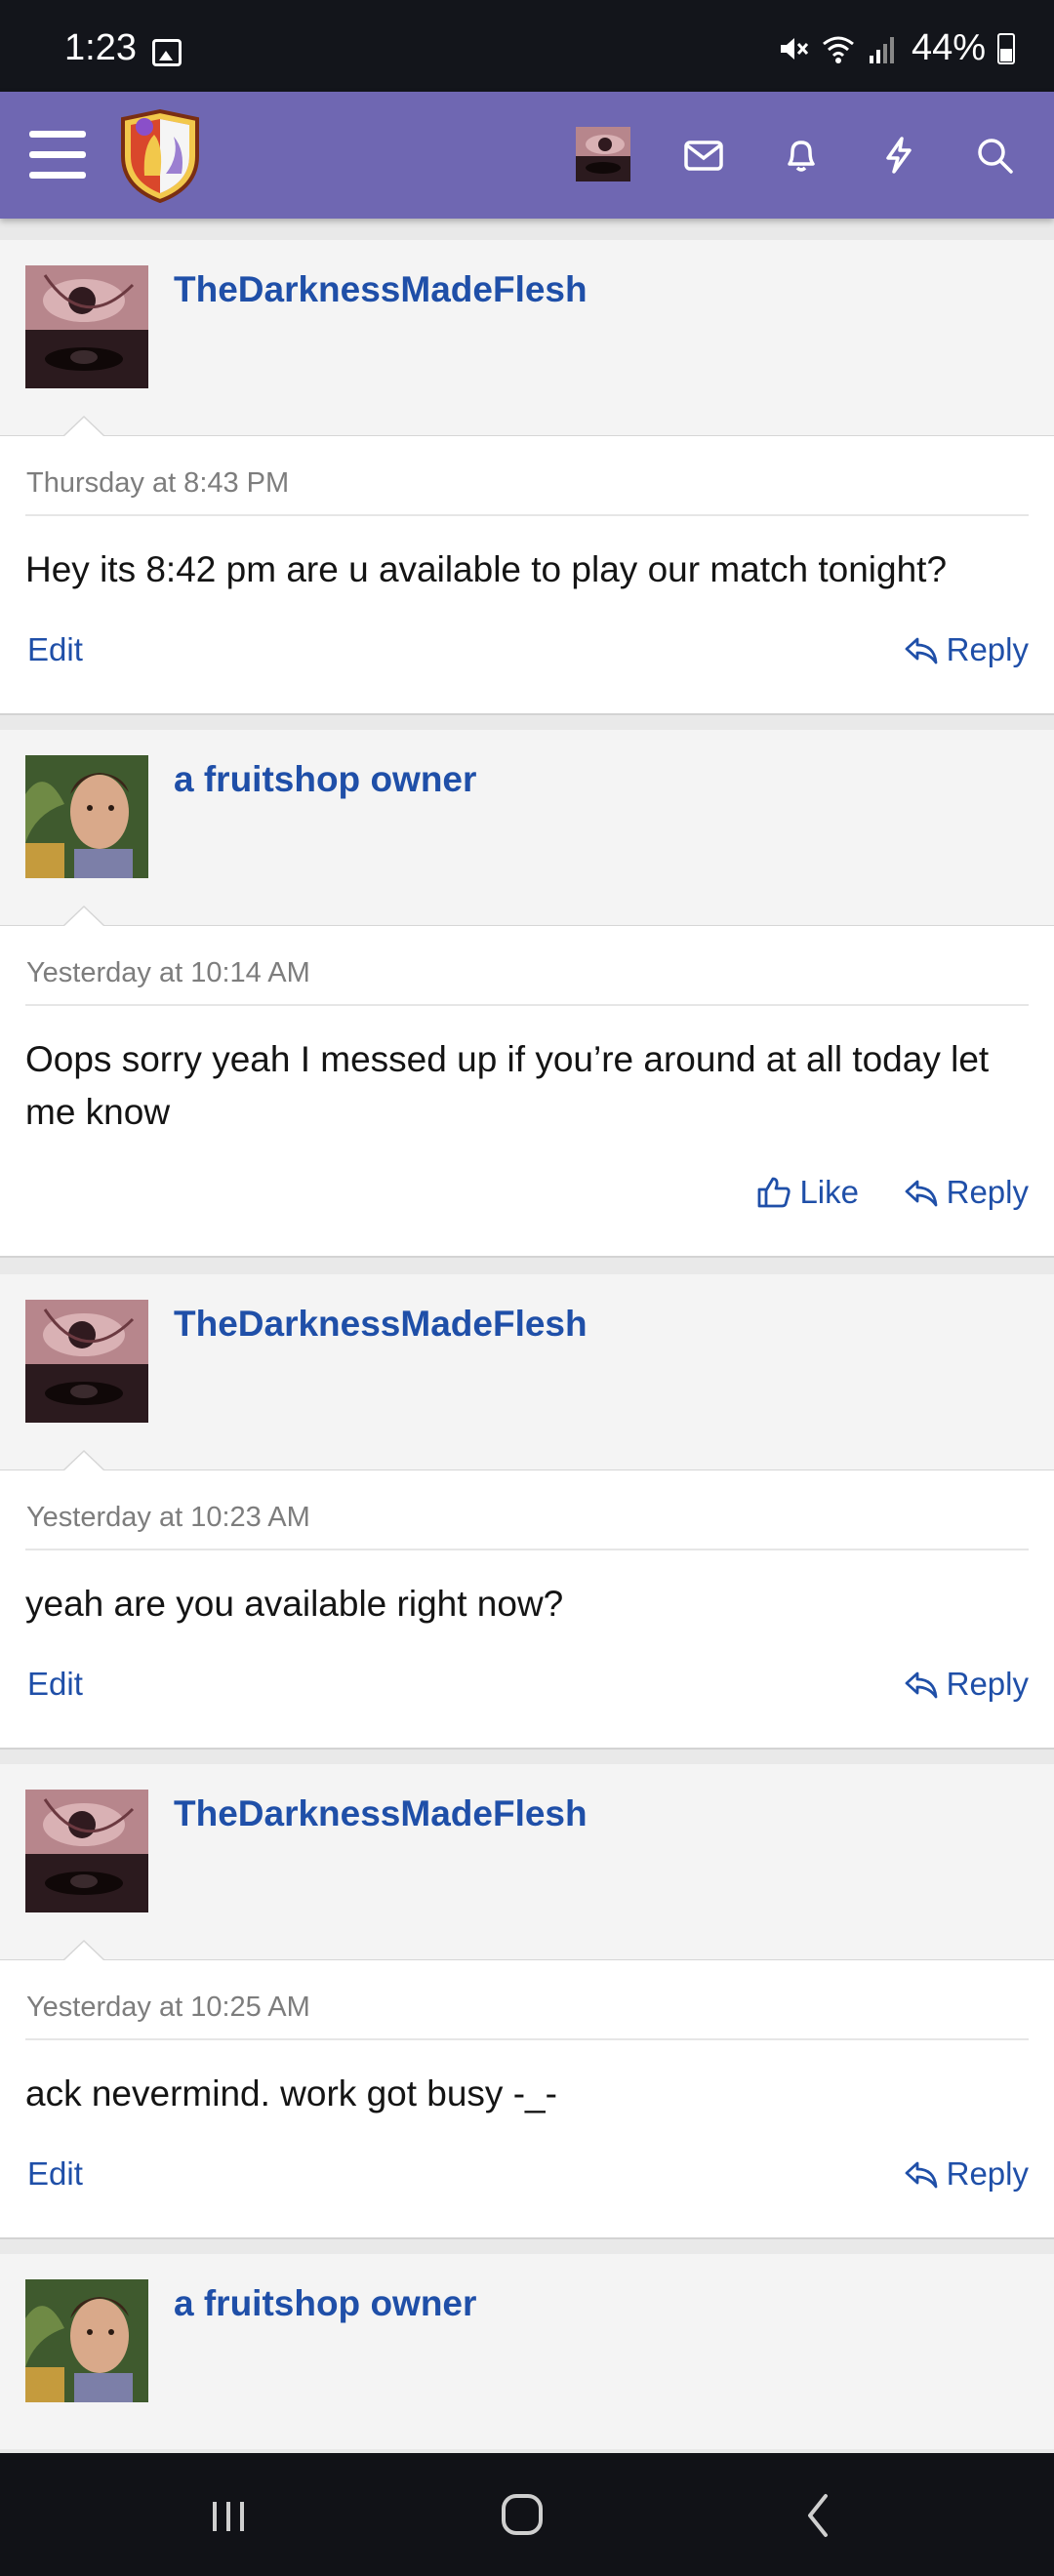  What do you see at coordinates (881, 49) in the screenshot?
I see `signal-icon` at bounding box center [881, 49].